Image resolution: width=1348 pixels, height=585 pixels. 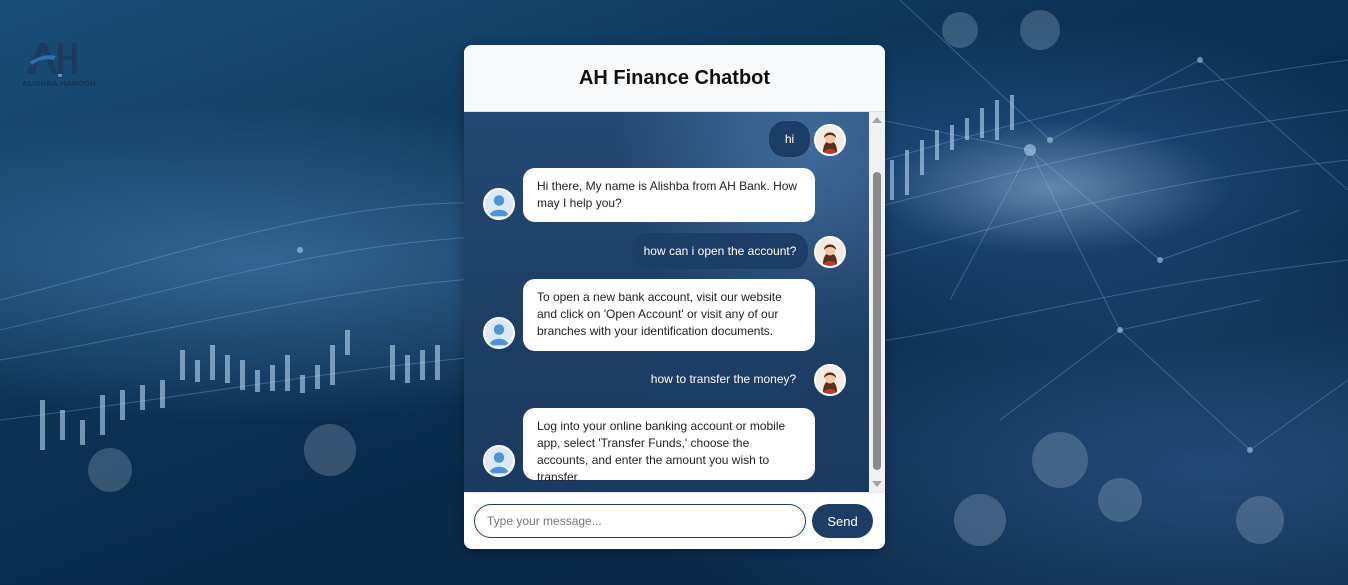 What do you see at coordinates (59, 83) in the screenshot?
I see `logo-caption: ALISHBA HAROON` at bounding box center [59, 83].